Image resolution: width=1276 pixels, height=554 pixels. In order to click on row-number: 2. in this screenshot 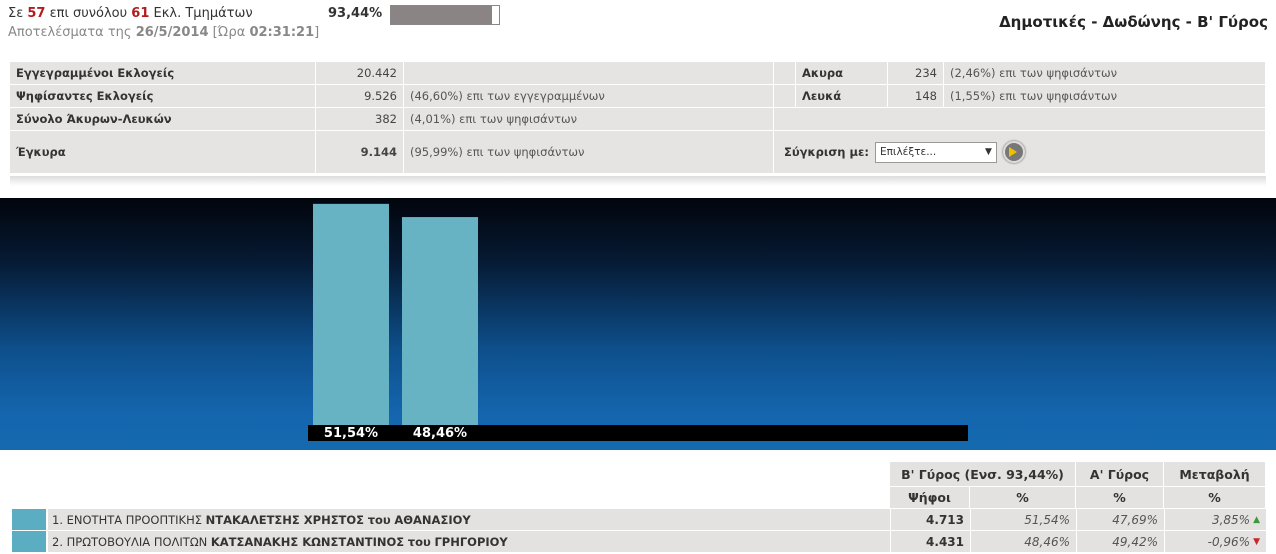, I will do `click(57, 541)`.